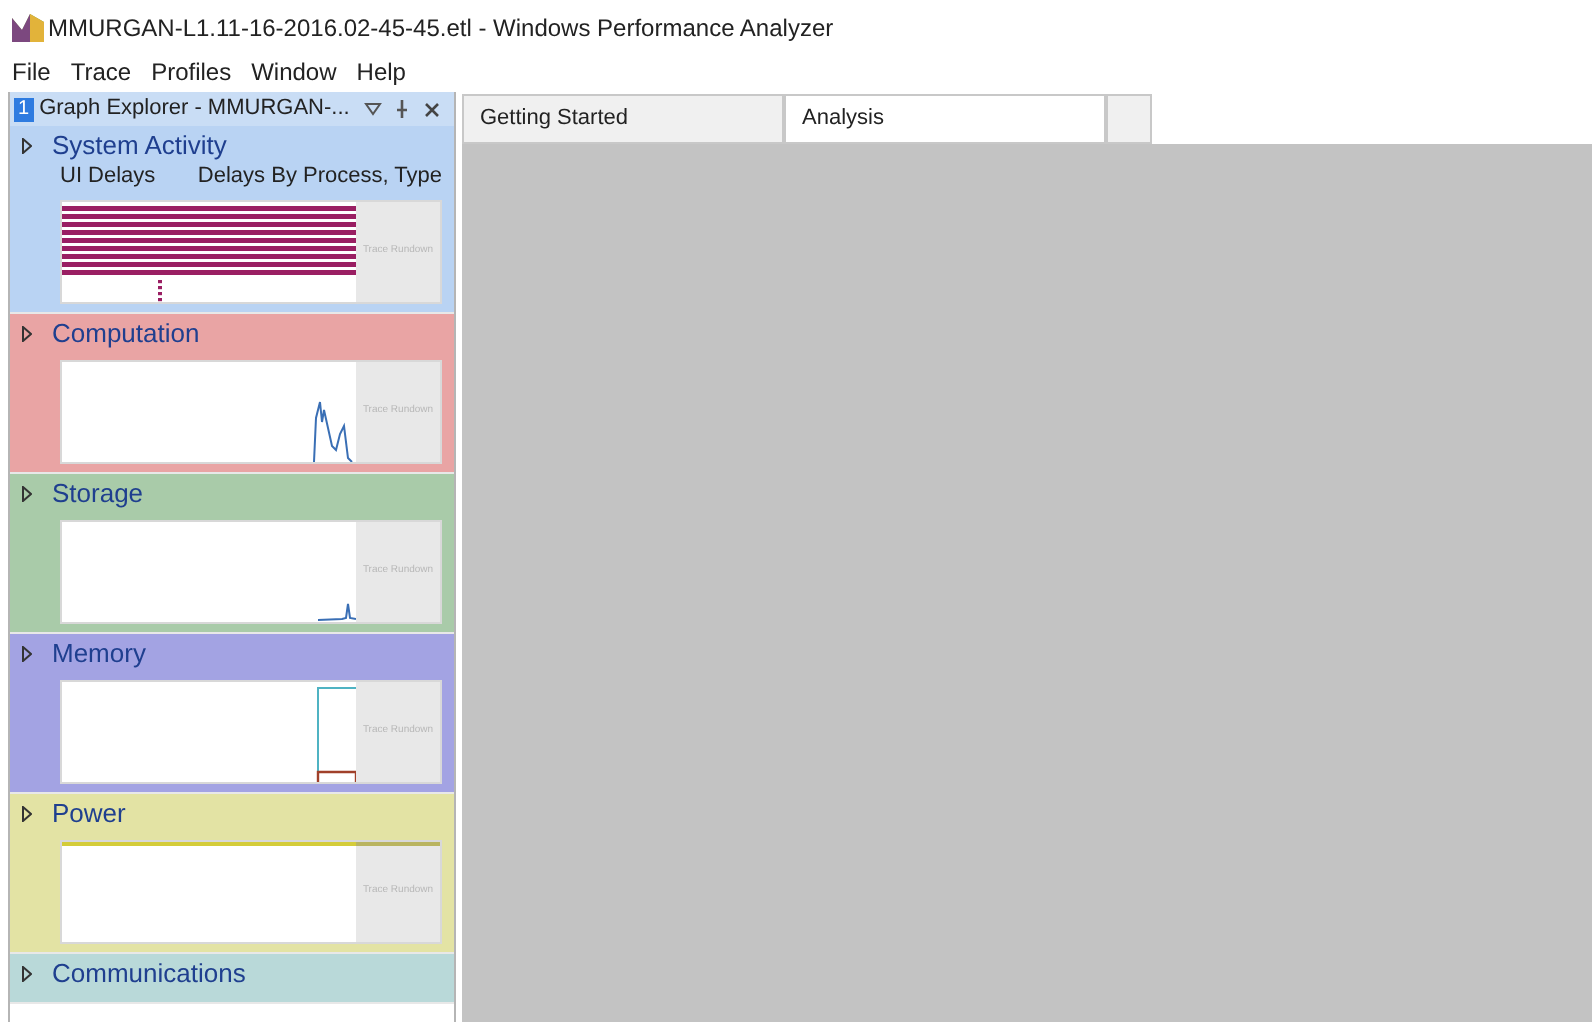  I want to click on graph-label: Delays By Process, Type, so click(319, 177).